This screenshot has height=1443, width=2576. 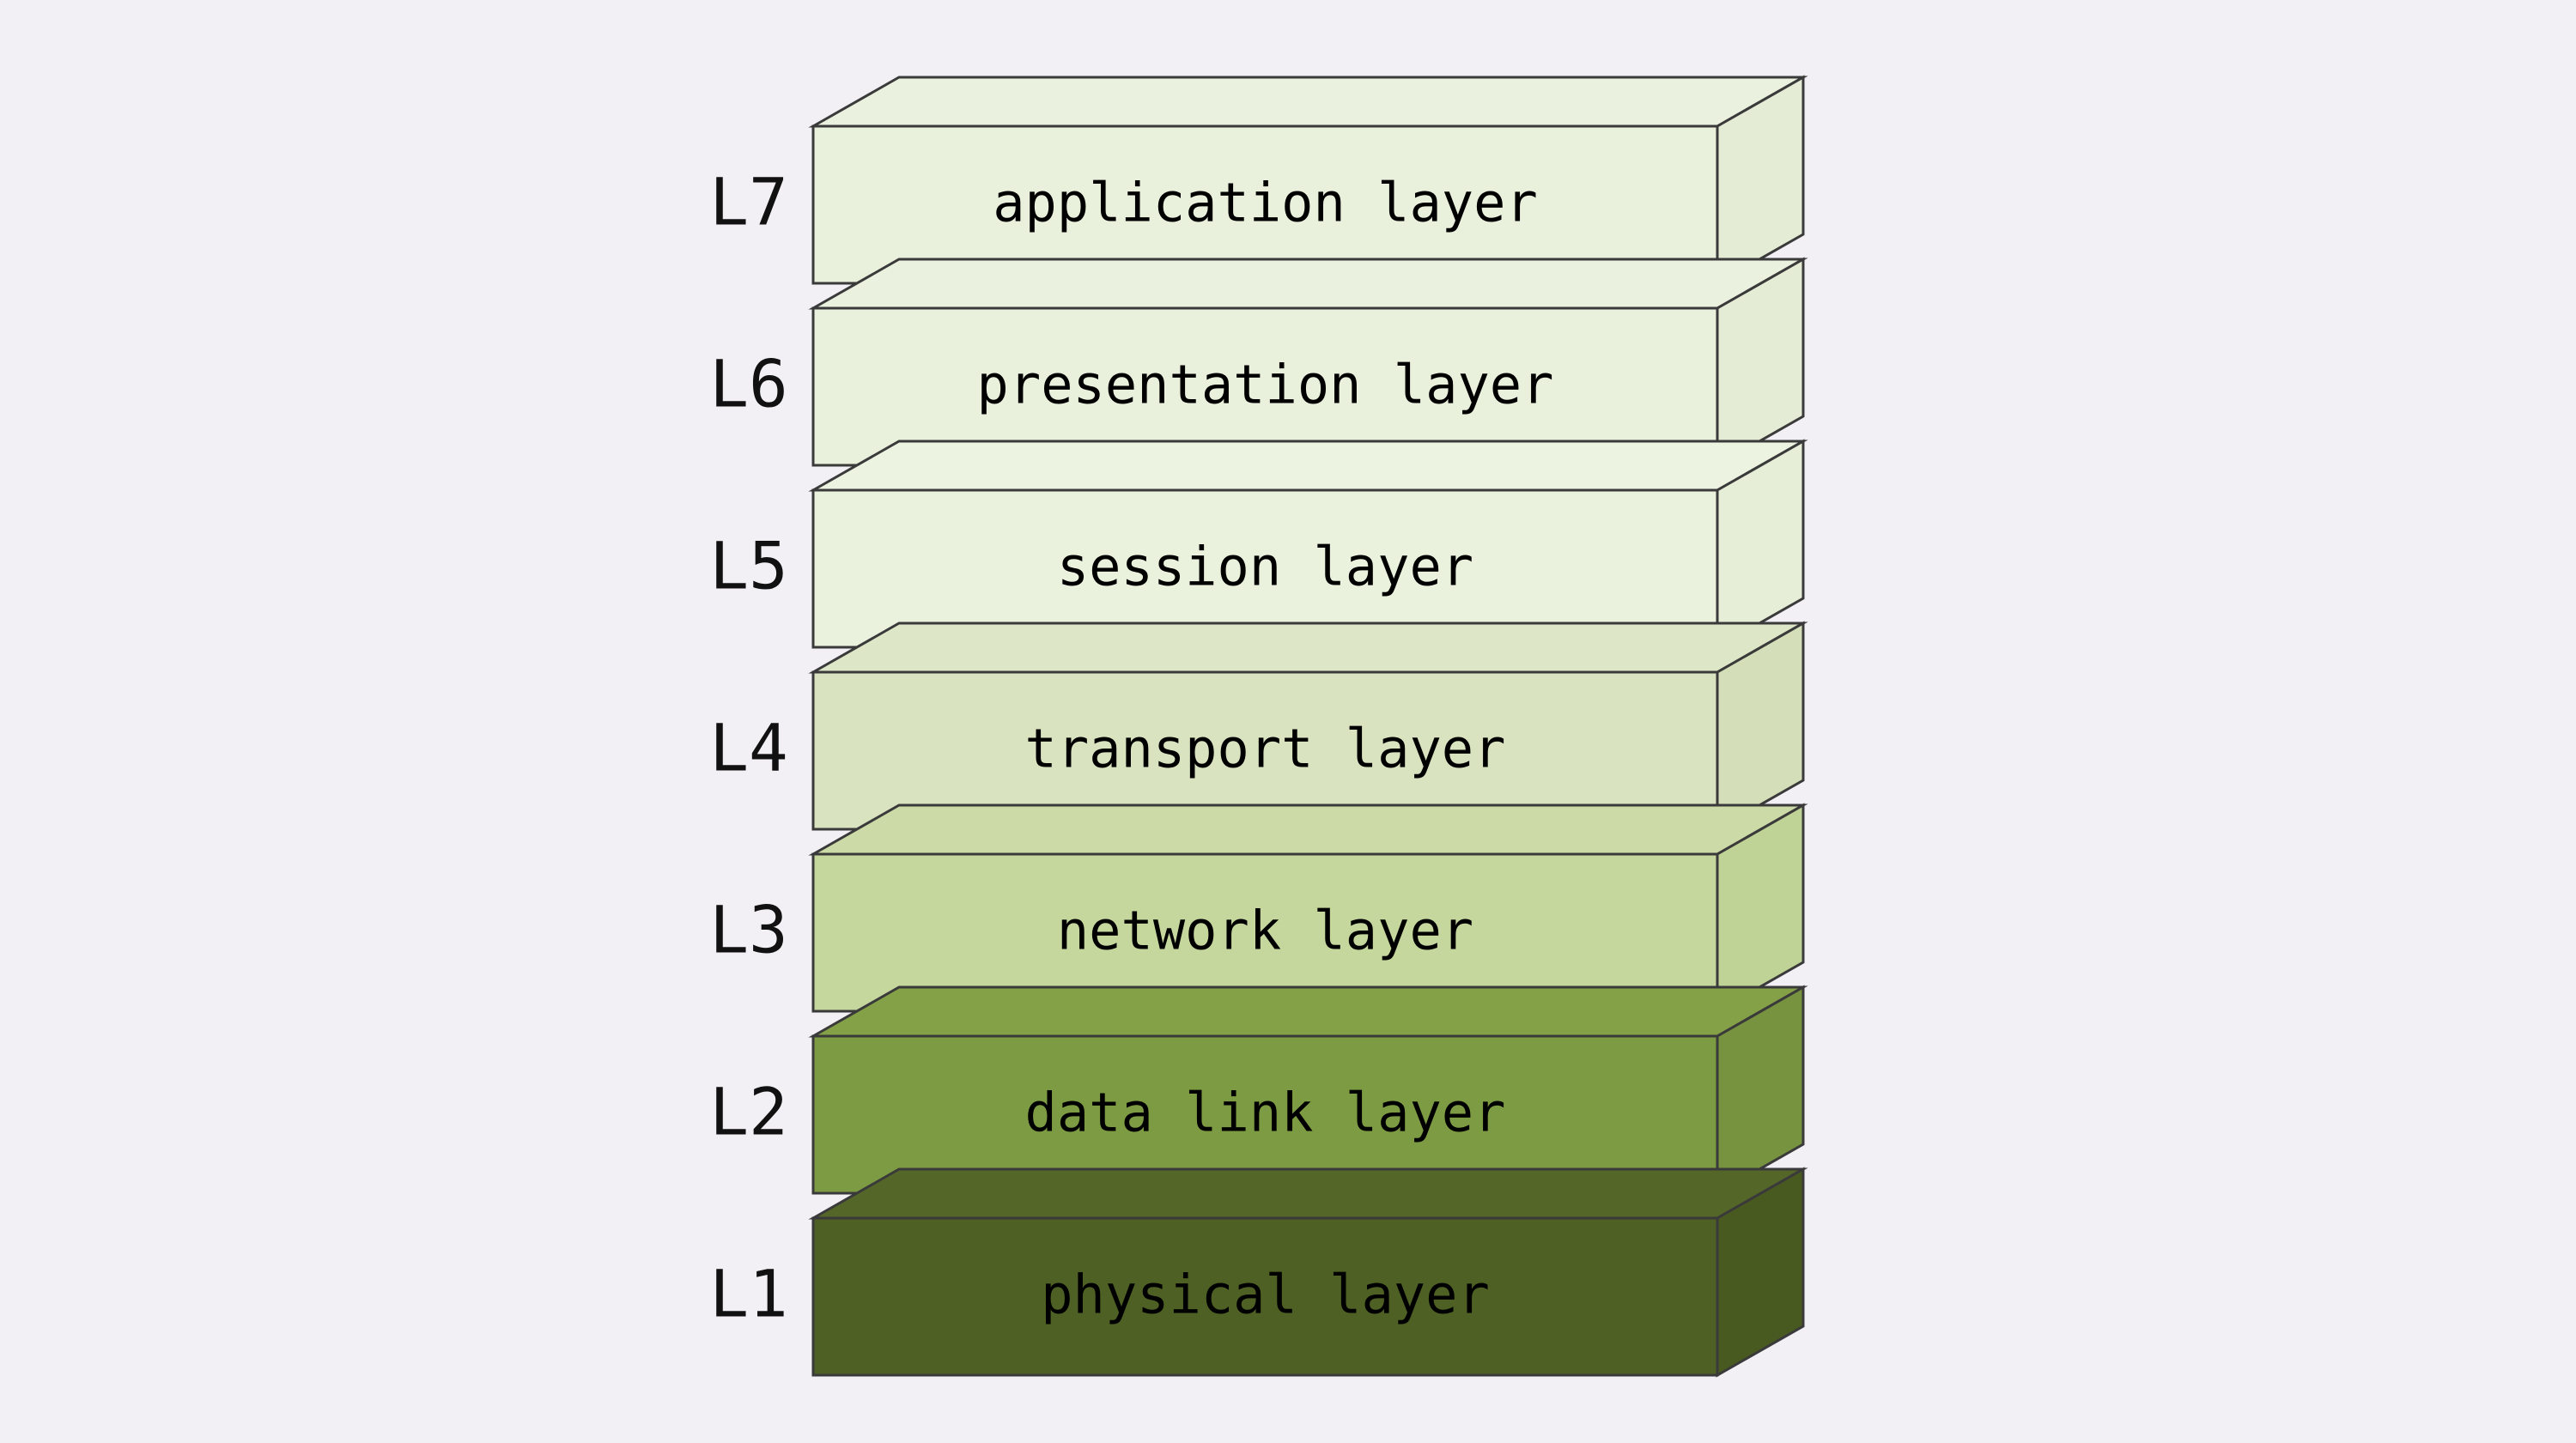 What do you see at coordinates (748, 1111) in the screenshot?
I see `layer-level-label-l2: L2` at bounding box center [748, 1111].